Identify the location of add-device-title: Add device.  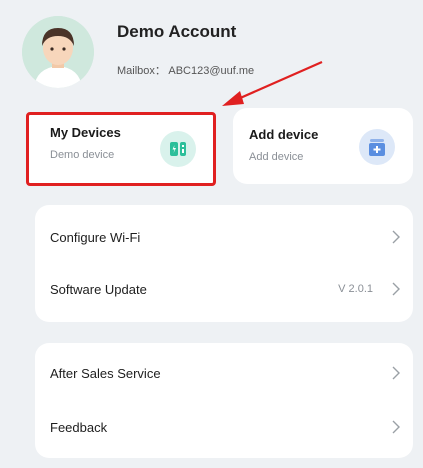
(284, 134).